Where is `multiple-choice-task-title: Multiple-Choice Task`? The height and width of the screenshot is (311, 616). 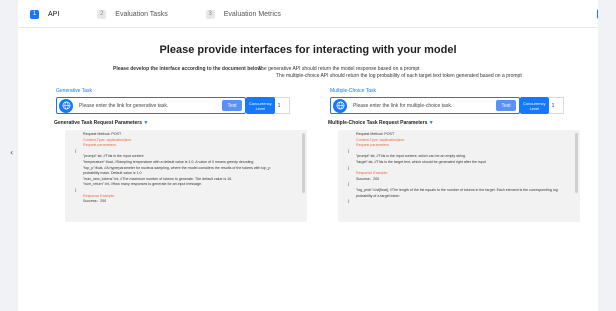 multiple-choice-task-title: Multiple-Choice Task is located at coordinates (353, 91).